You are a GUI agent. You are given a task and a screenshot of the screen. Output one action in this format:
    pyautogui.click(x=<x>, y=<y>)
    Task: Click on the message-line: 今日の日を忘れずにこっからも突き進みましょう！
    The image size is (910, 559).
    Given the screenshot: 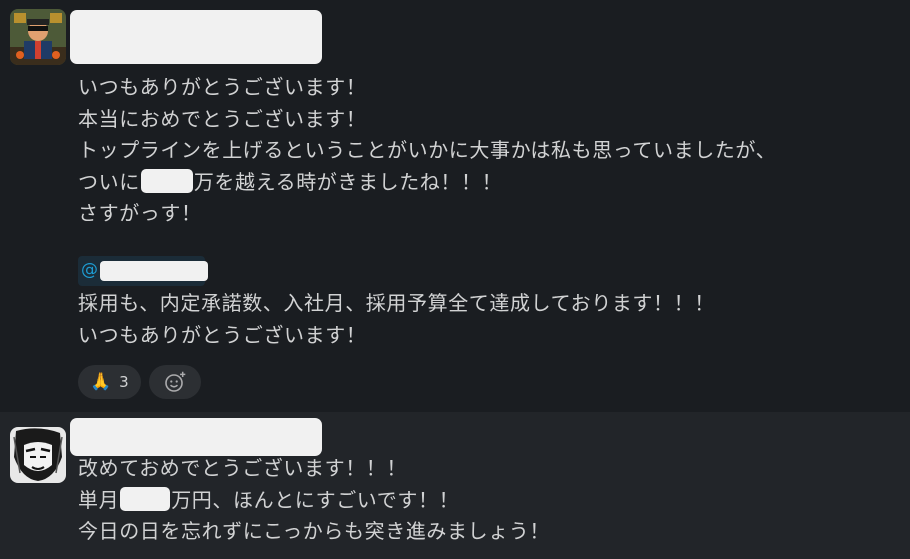 What is the action you would take?
    pyautogui.click(x=314, y=531)
    